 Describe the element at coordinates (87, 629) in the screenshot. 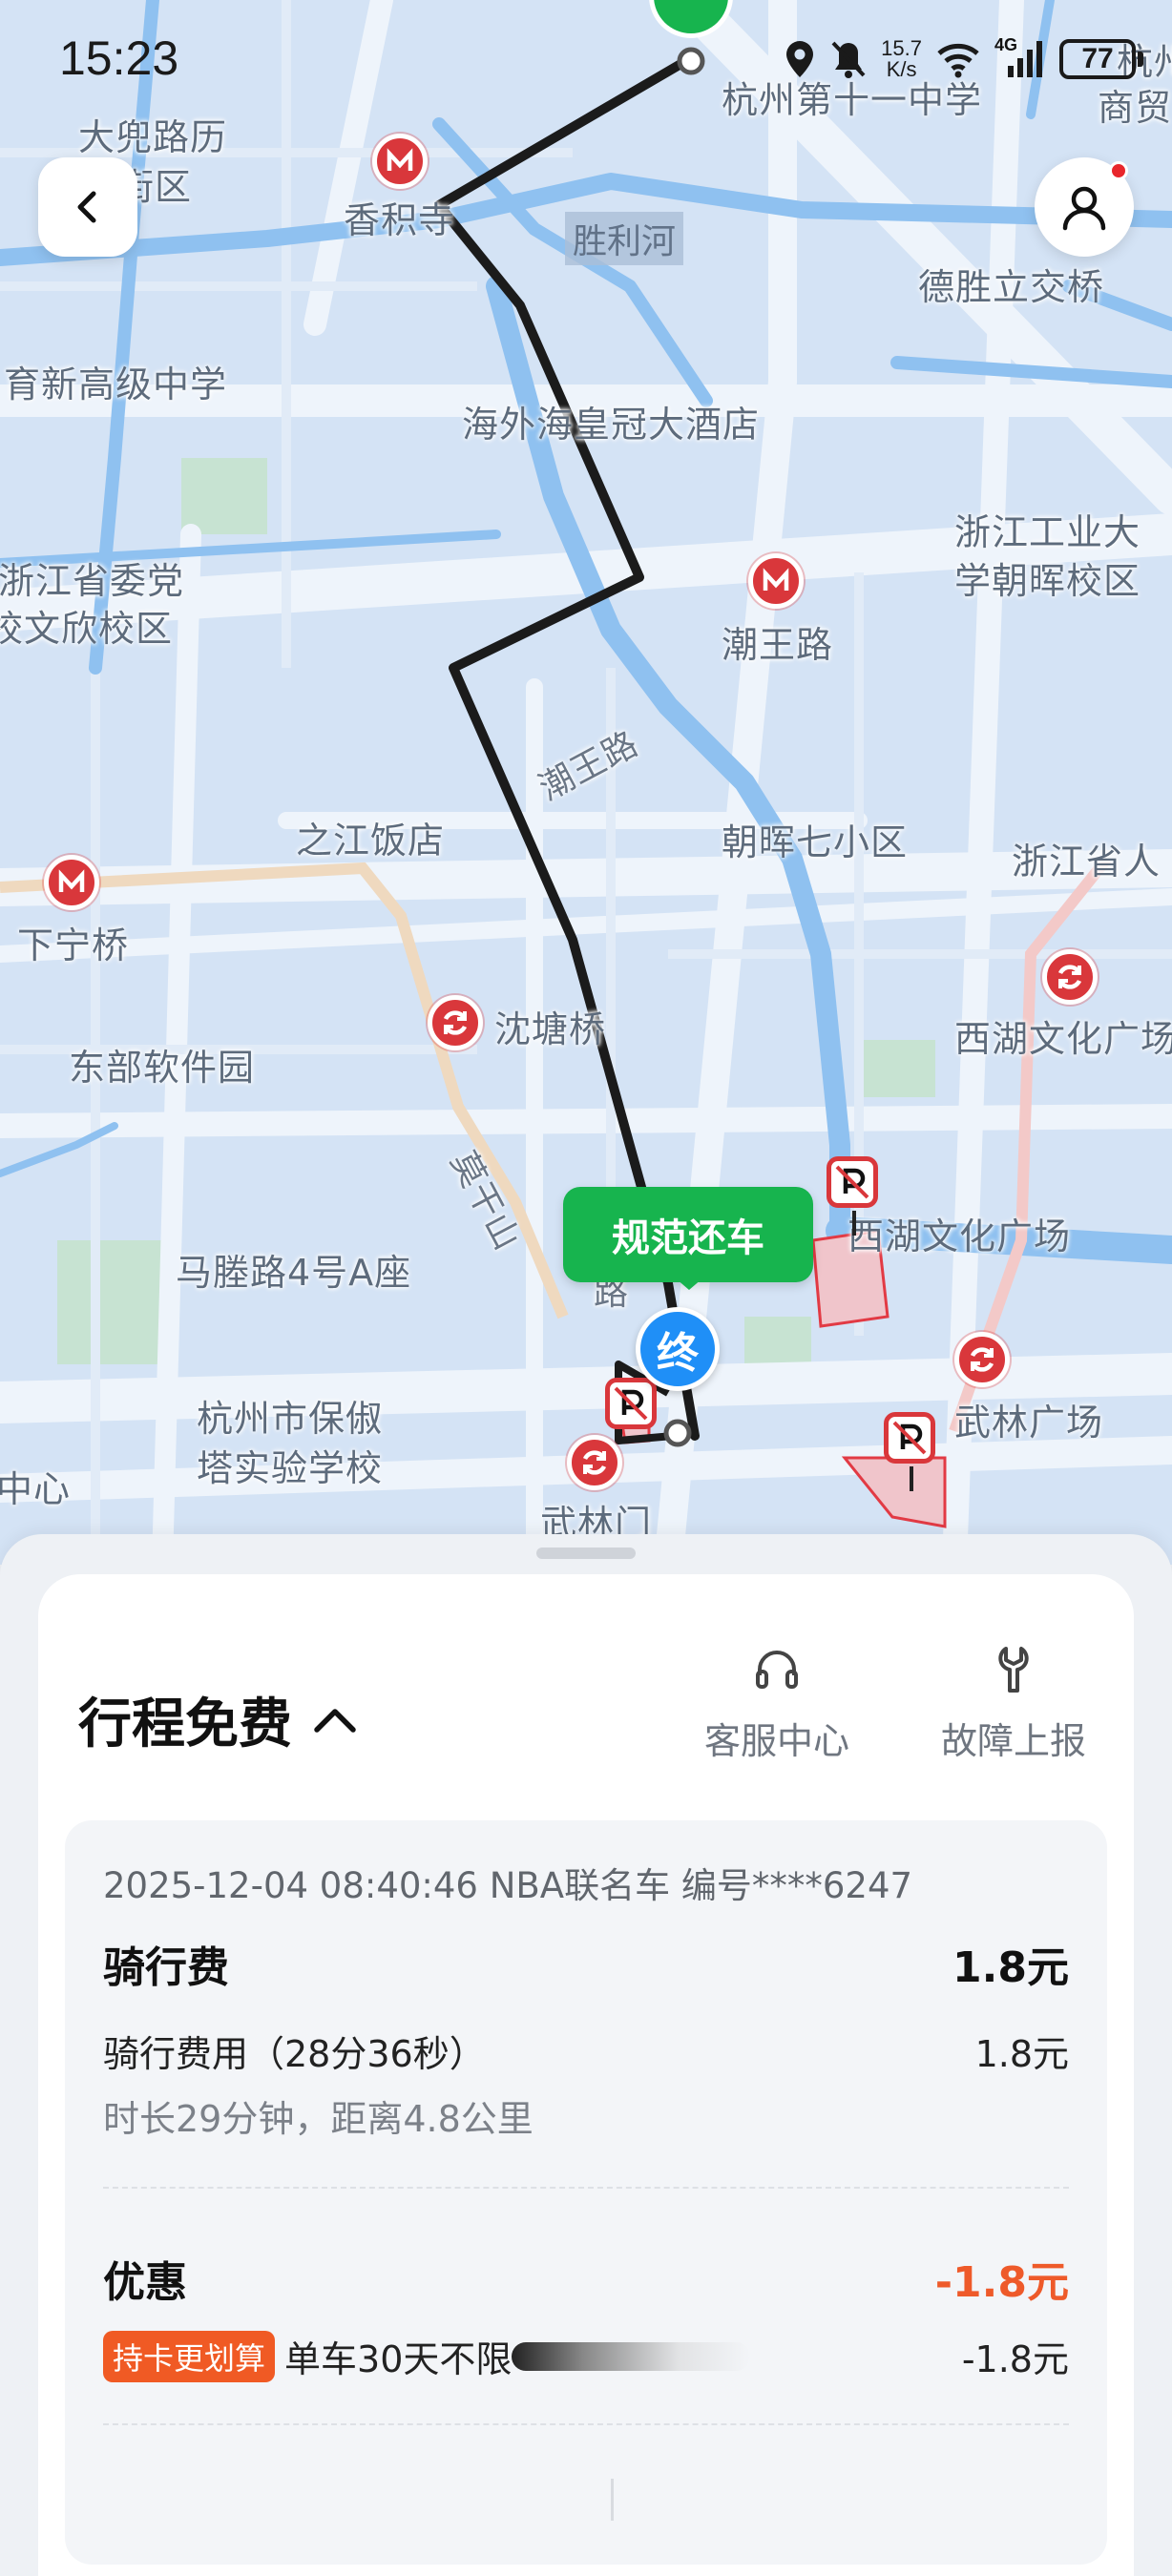

I see `map-label: 校文欣校区` at that location.